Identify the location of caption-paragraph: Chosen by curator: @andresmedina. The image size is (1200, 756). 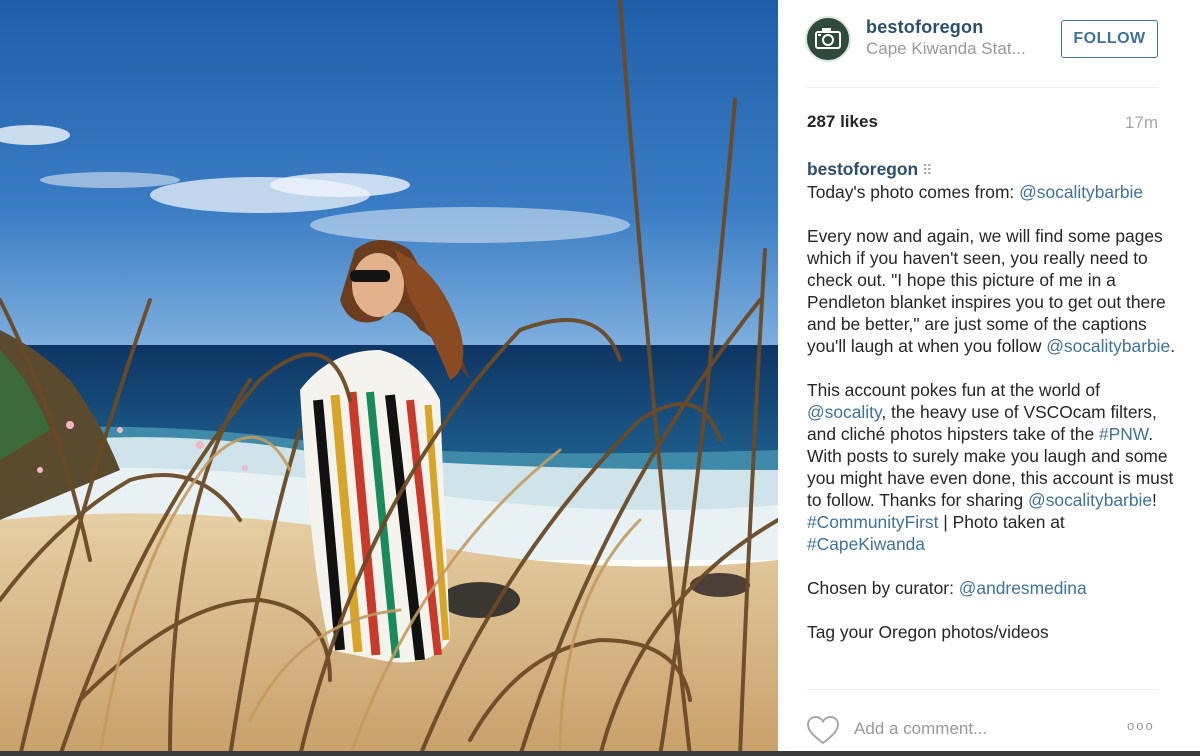
(992, 588).